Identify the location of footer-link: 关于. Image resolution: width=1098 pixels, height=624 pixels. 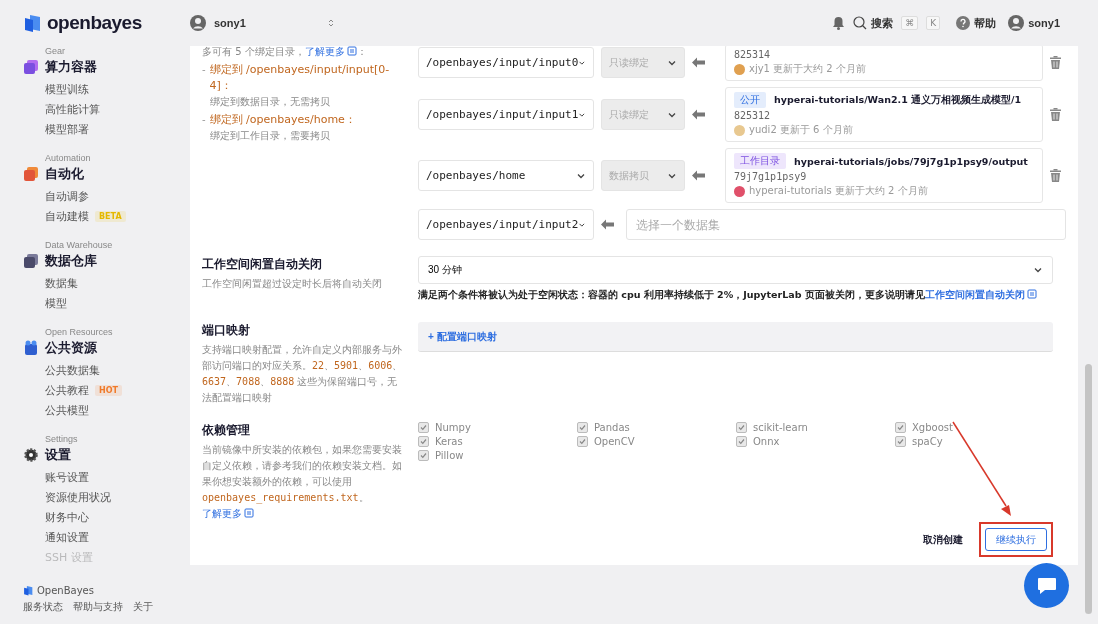
(143, 607).